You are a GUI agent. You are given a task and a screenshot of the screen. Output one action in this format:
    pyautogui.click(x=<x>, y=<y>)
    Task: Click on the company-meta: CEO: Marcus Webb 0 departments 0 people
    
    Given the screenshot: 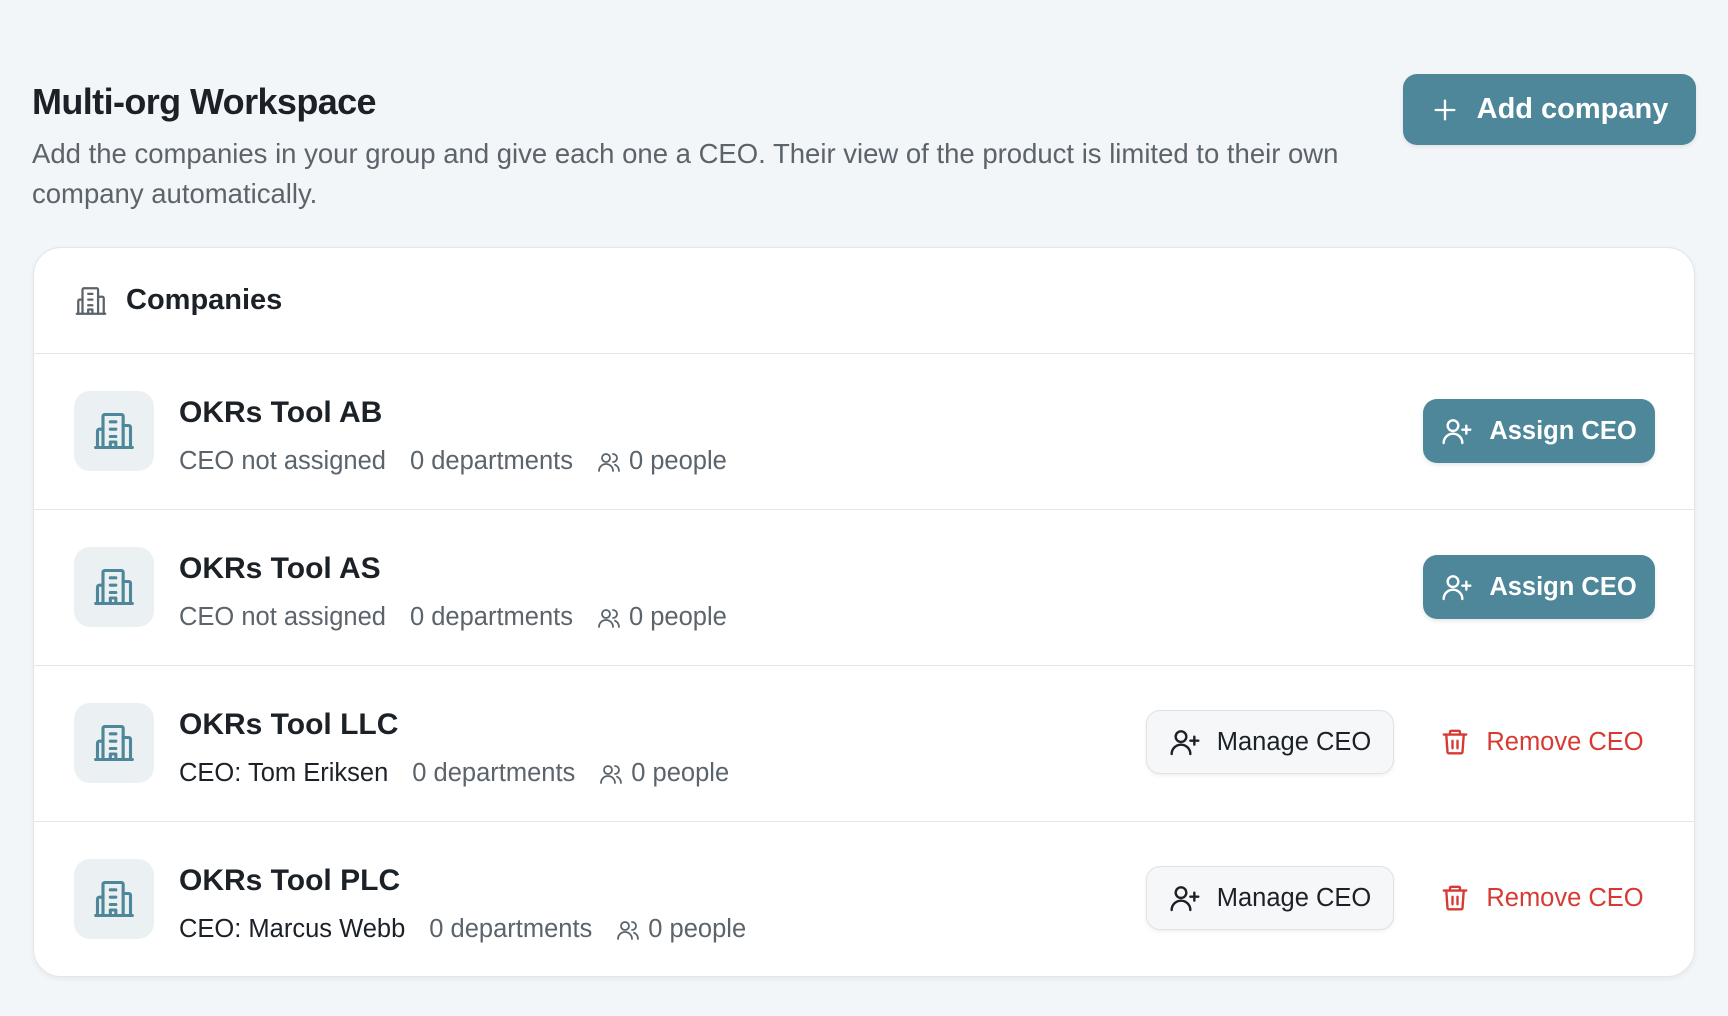 What is the action you would take?
    pyautogui.click(x=462, y=929)
    